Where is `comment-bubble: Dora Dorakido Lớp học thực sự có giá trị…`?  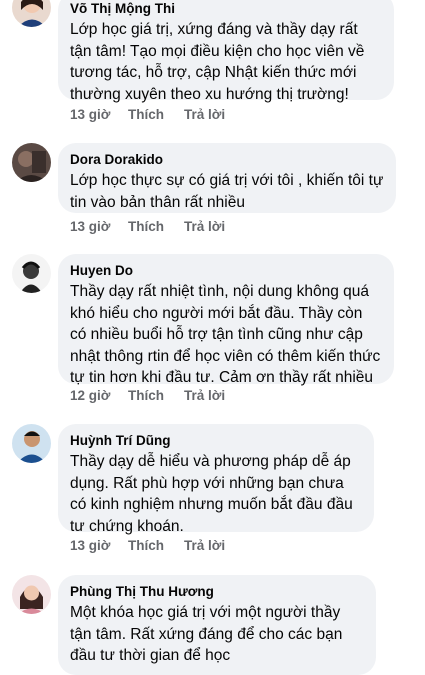 comment-bubble: Dora Dorakido Lớp học thực sự có giá trị… is located at coordinates (227, 178).